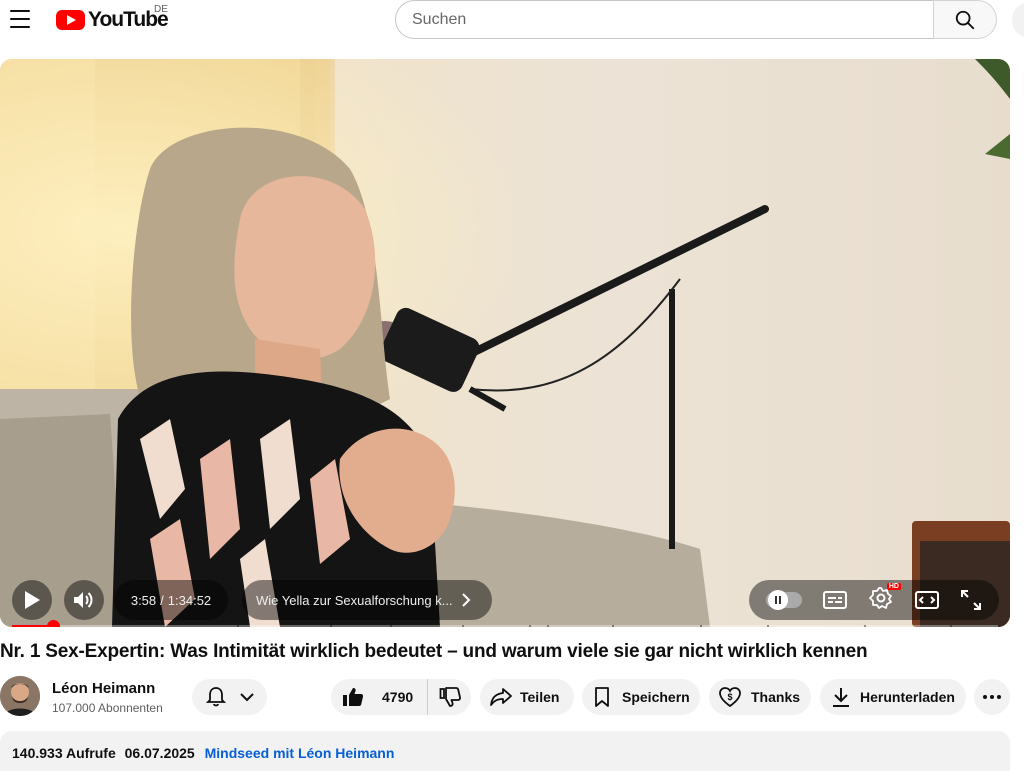 Image resolution: width=1024 pixels, height=771 pixels. What do you see at coordinates (380, 697) in the screenshot?
I see `like-button: 4790` at bounding box center [380, 697].